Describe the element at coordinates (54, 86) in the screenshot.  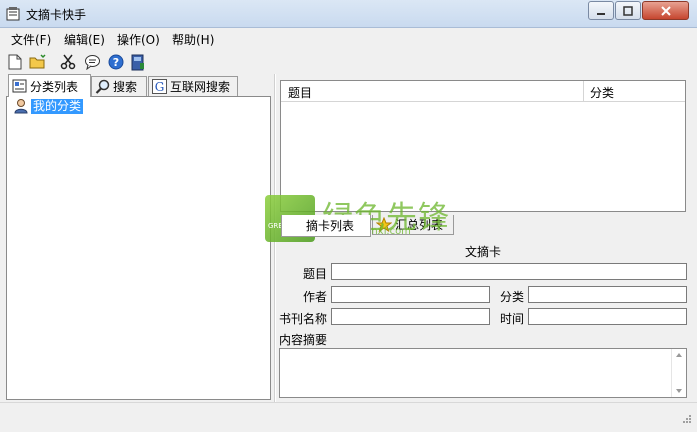
I see `tab-category-list-label: 分类列表` at that location.